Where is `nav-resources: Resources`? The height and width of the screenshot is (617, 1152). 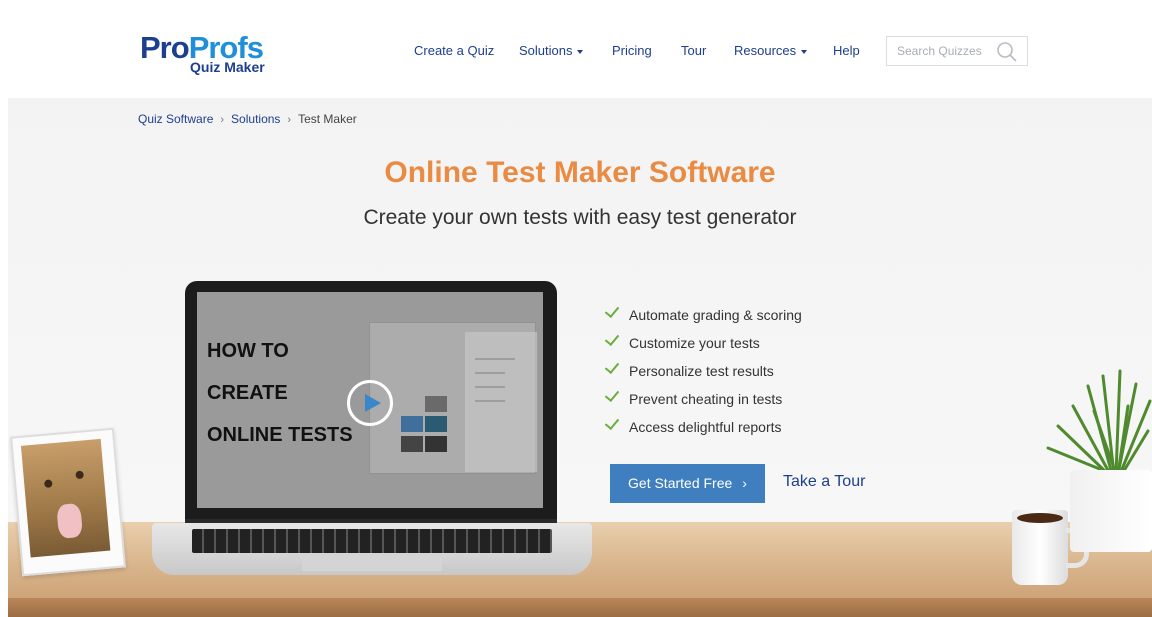
nav-resources: Resources is located at coordinates (771, 50).